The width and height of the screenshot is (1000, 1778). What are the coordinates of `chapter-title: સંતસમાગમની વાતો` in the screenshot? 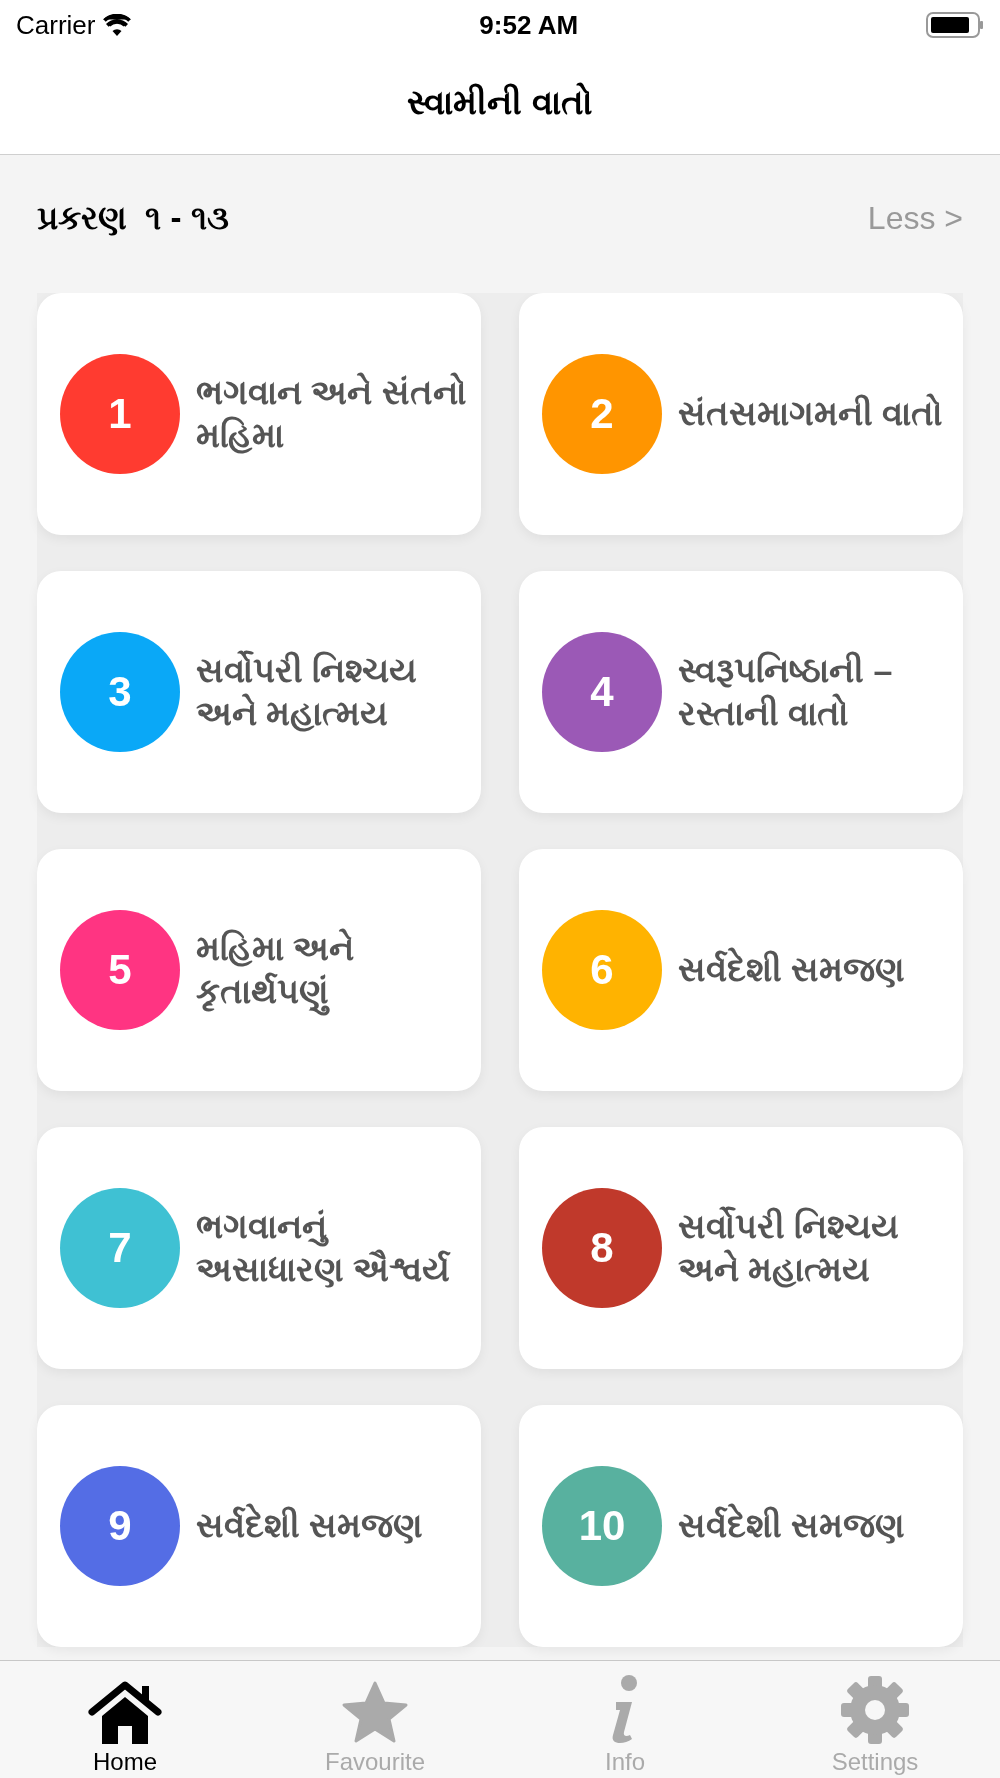 It's located at (811, 413).